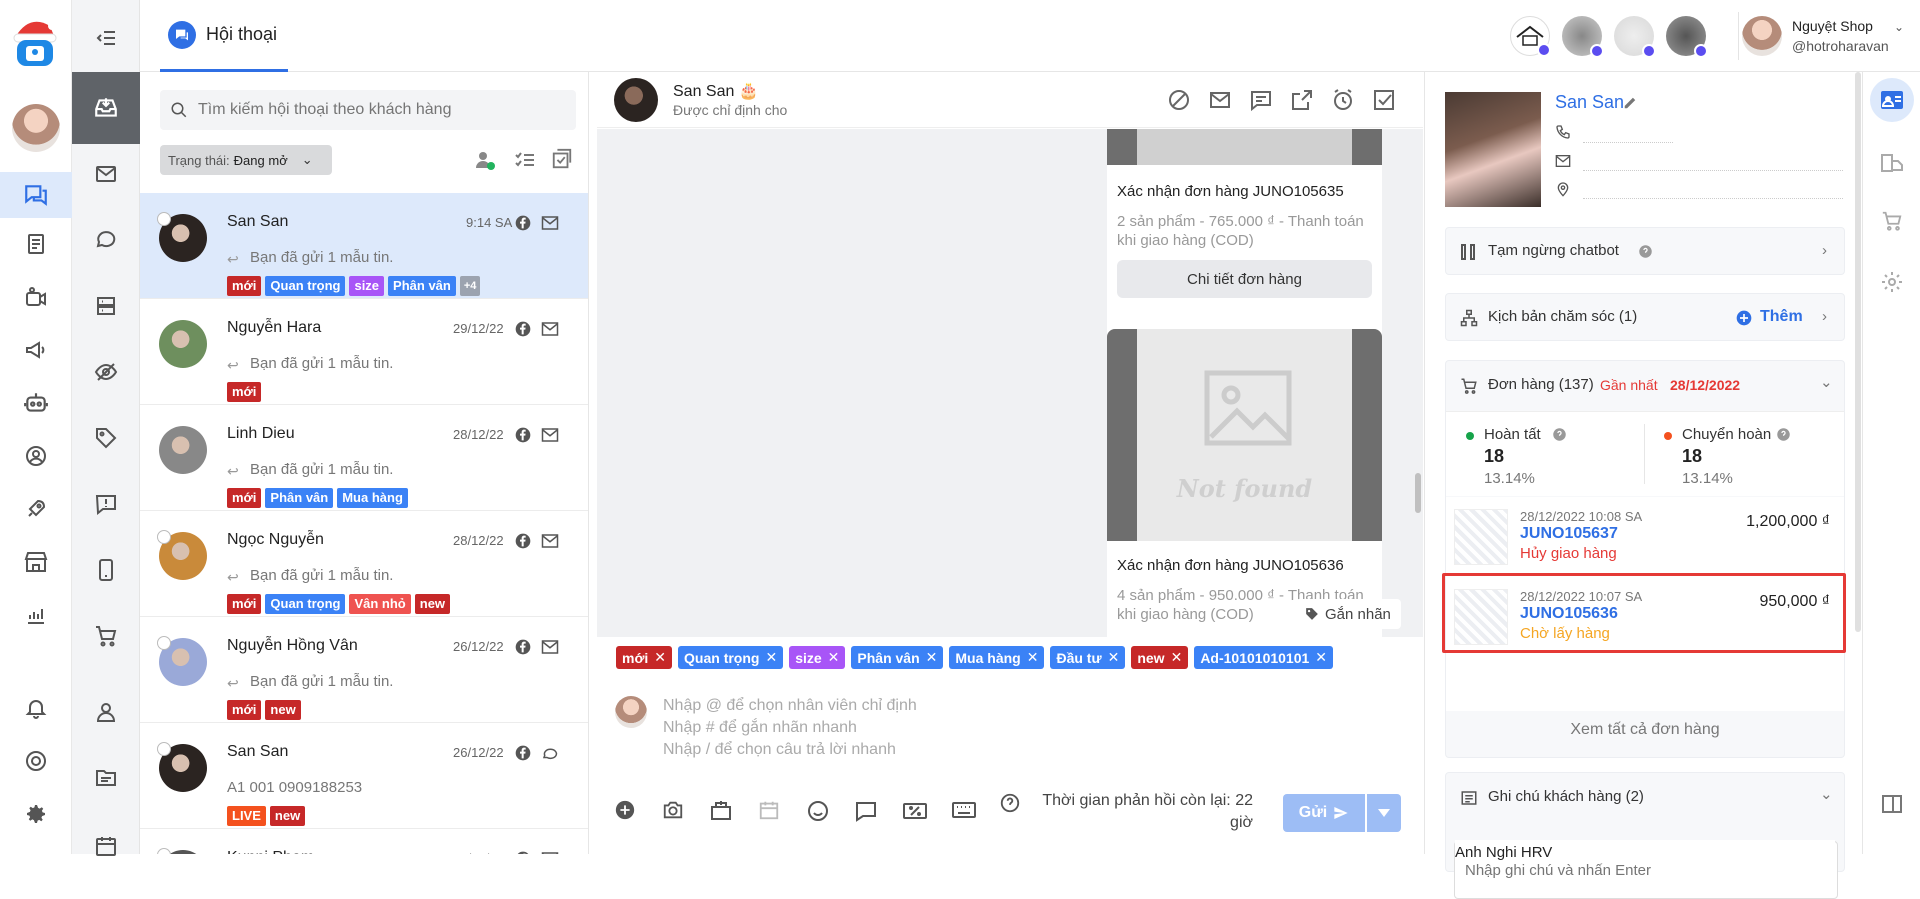 This screenshot has width=1920, height=899. What do you see at coordinates (36, 562) in the screenshot?
I see `store-nav-icon` at bounding box center [36, 562].